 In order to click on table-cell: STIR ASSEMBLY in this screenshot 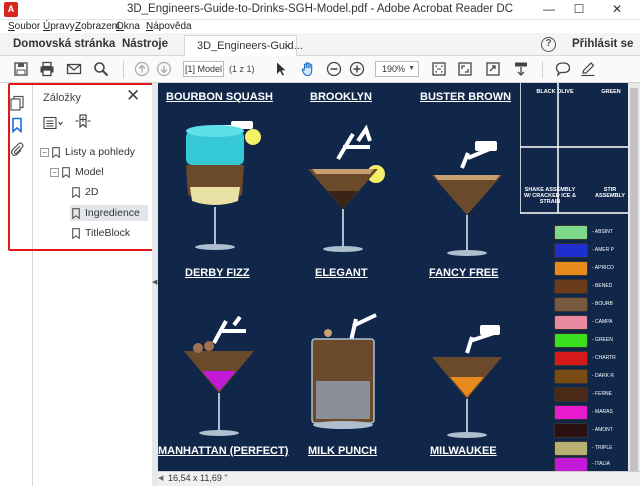, I will do `click(610, 193)`.